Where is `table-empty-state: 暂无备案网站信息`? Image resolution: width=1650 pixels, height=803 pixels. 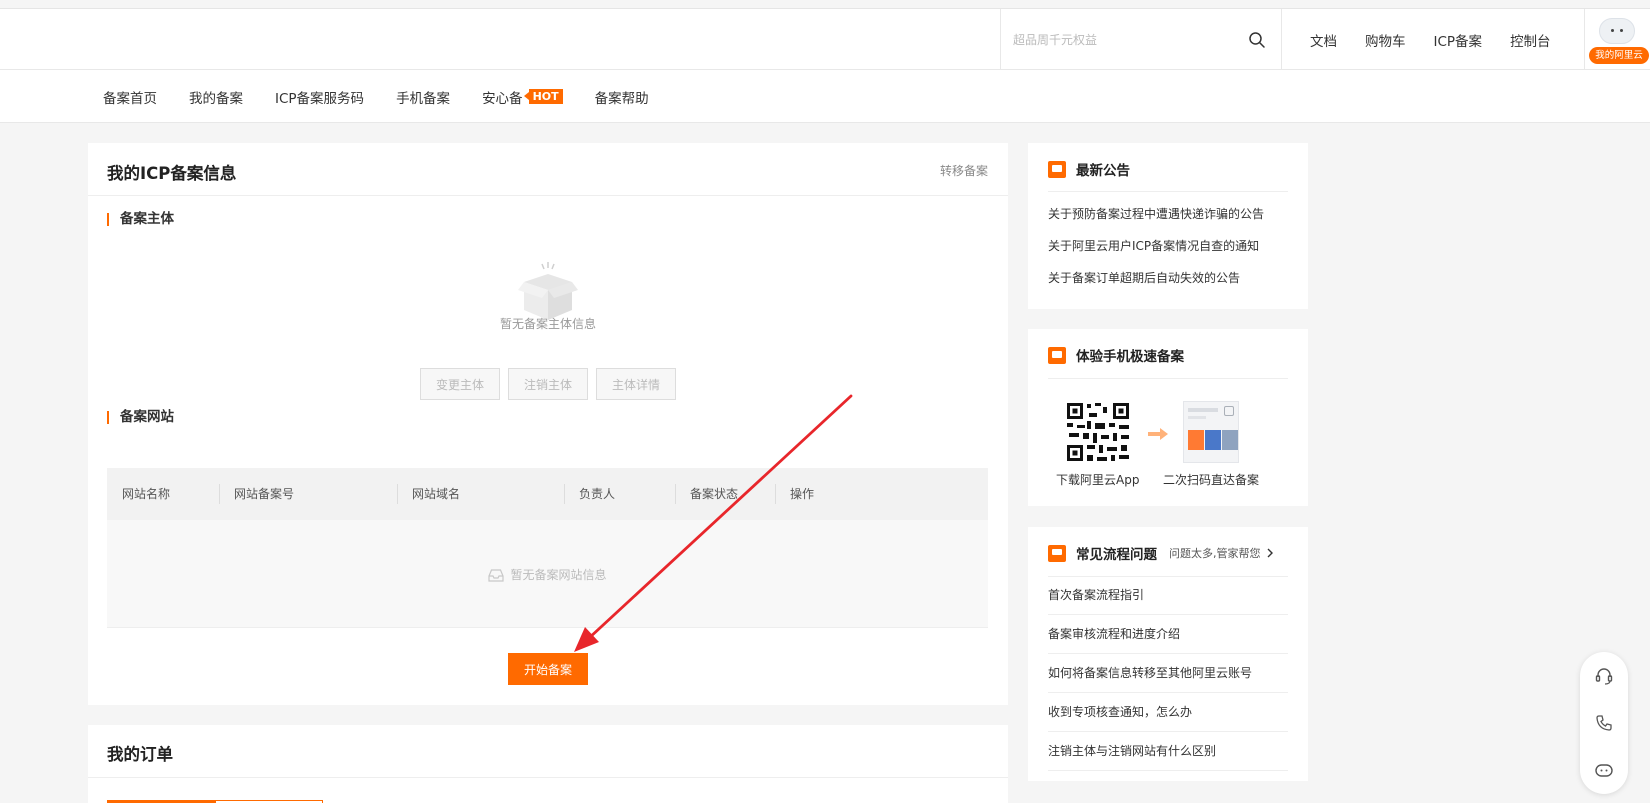 table-empty-state: 暂无备案网站信息 is located at coordinates (547, 574).